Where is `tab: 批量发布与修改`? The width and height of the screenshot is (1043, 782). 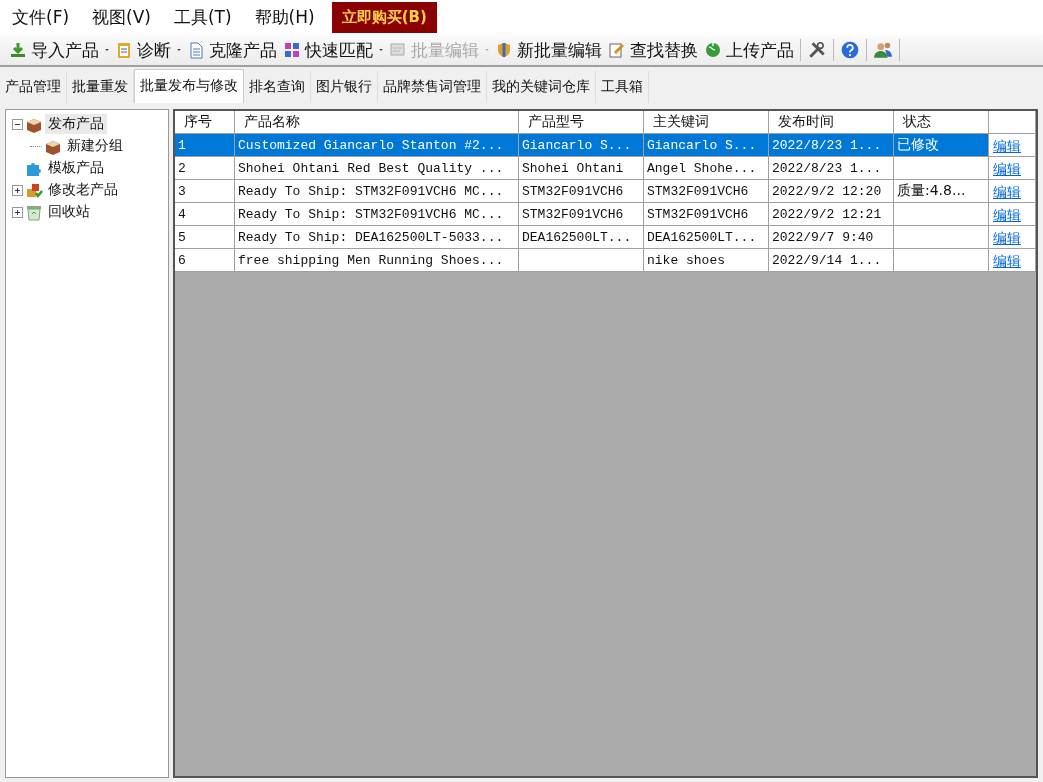
tab: 批量发布与修改 is located at coordinates (189, 86).